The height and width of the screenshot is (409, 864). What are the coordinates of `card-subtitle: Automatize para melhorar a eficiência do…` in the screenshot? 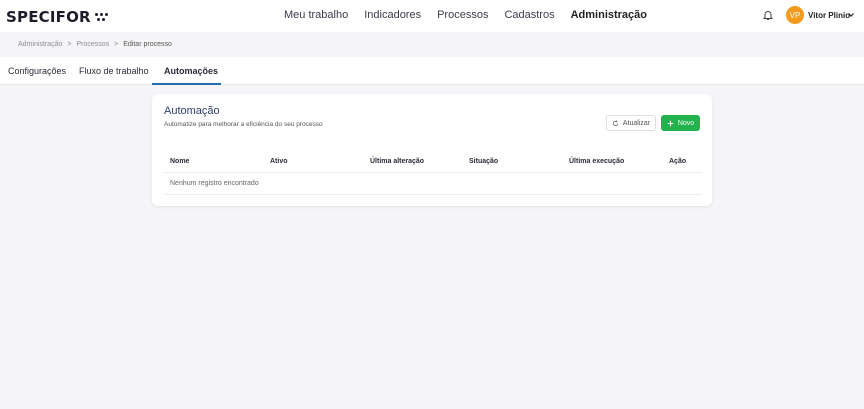 It's located at (243, 124).